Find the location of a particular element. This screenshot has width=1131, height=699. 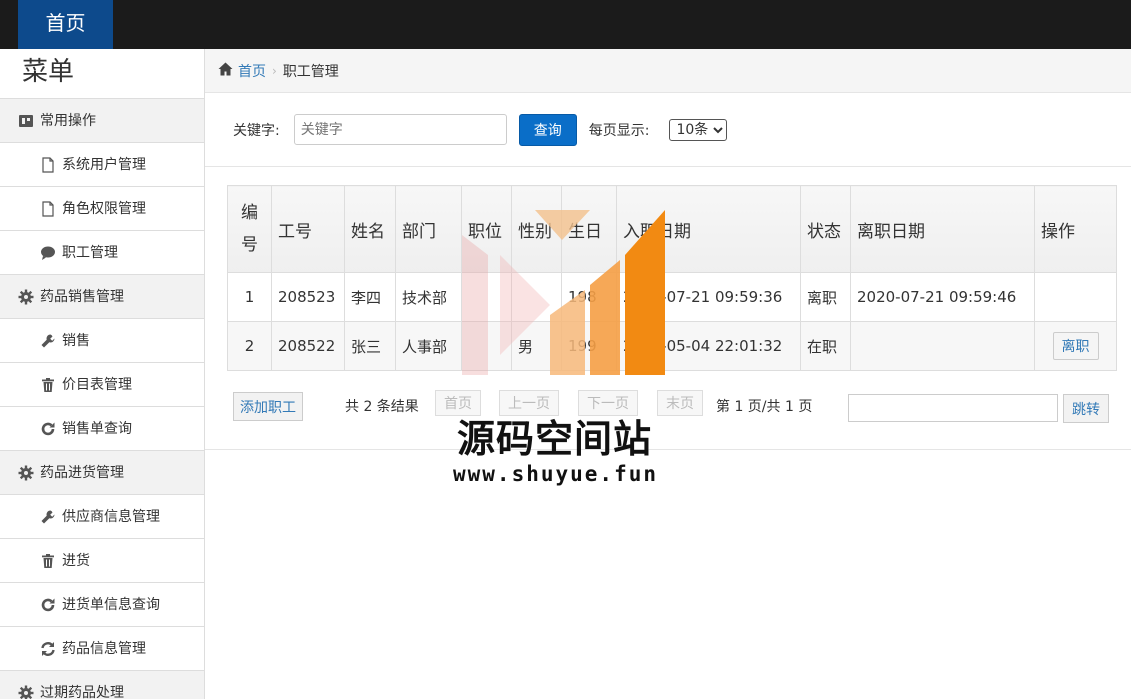

sidebar-item-price-list: 价目表管理 is located at coordinates (102, 385).